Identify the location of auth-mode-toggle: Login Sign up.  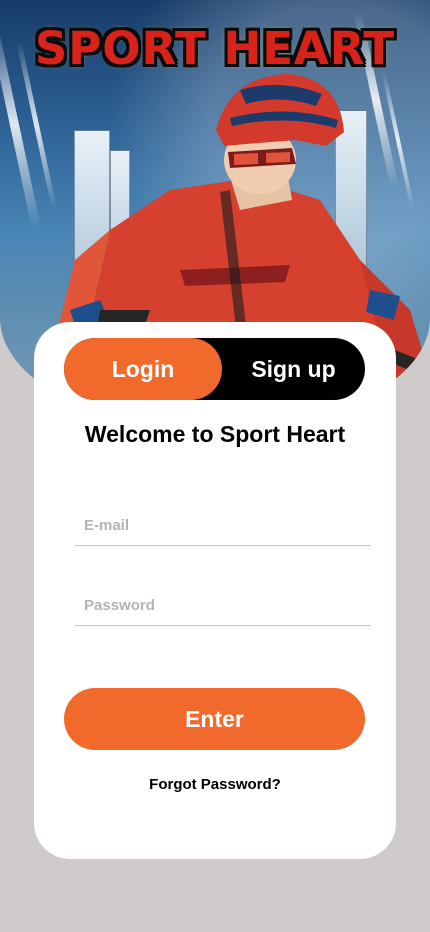
(214, 369).